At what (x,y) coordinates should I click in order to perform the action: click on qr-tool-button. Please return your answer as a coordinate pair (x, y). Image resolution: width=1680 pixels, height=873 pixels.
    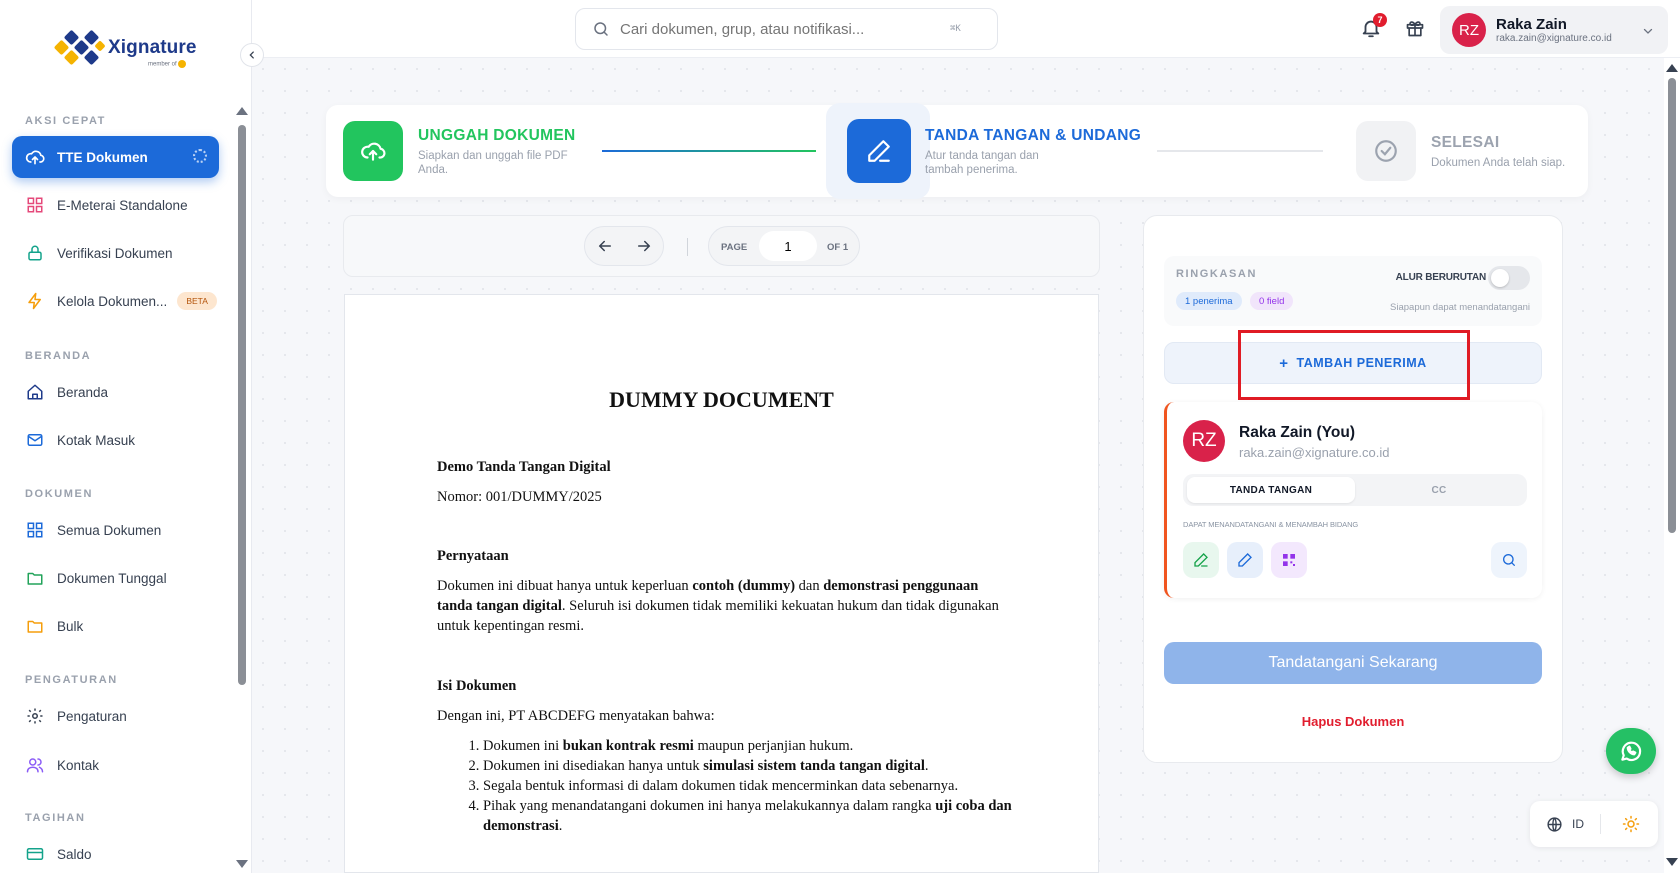
    Looking at the image, I should click on (1289, 560).